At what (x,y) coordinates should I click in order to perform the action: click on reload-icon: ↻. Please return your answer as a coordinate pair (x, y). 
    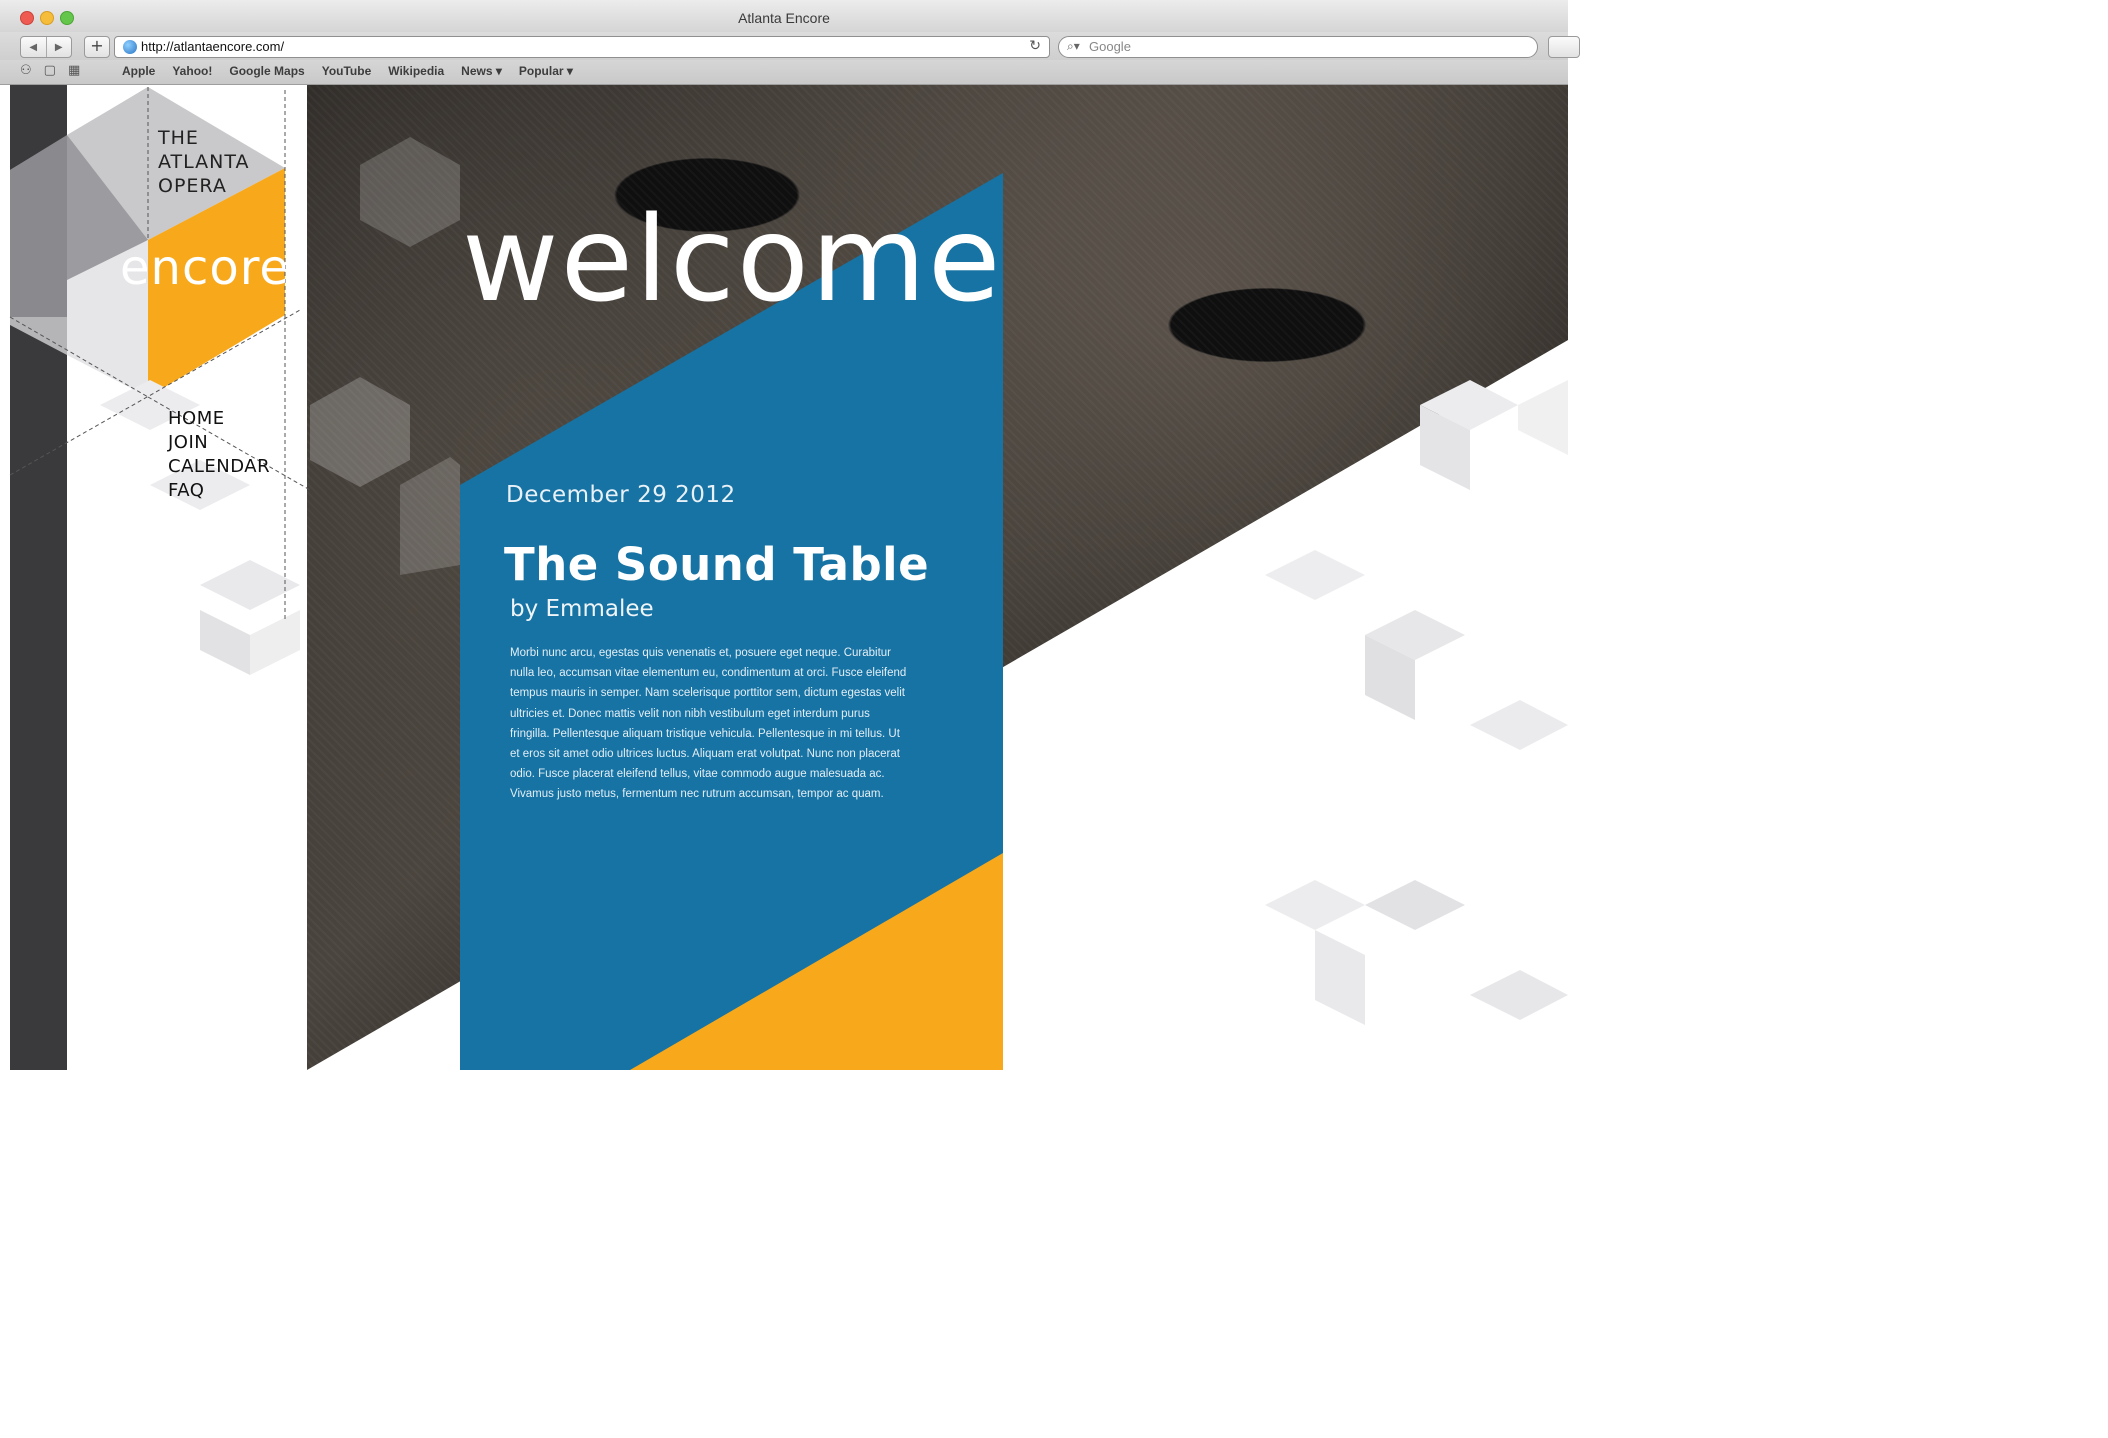
    Looking at the image, I should click on (1035, 46).